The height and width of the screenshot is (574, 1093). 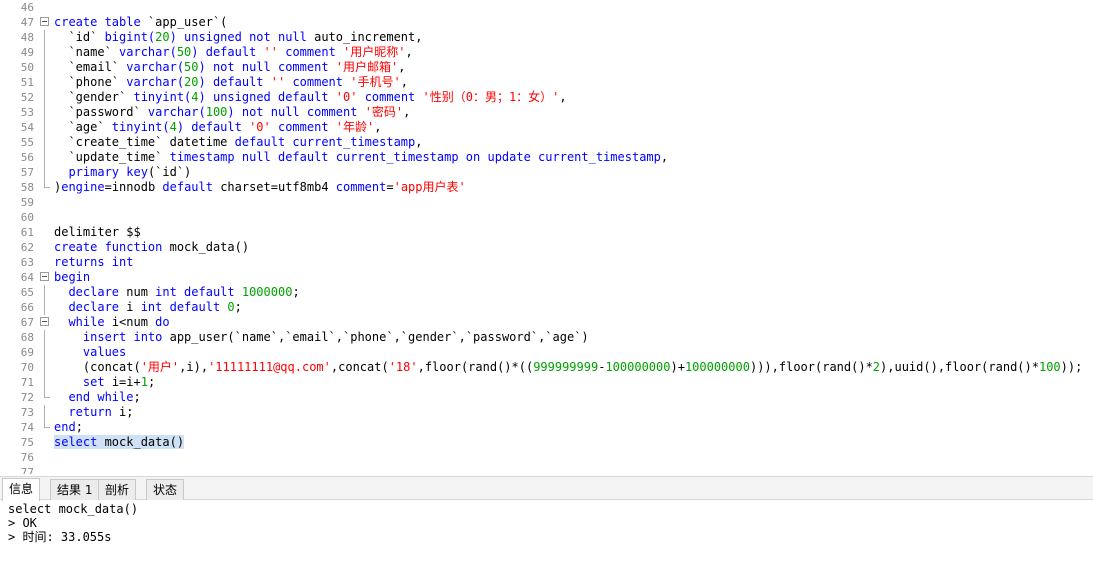 I want to click on code-text: primary key(`id`), so click(x=122, y=172).